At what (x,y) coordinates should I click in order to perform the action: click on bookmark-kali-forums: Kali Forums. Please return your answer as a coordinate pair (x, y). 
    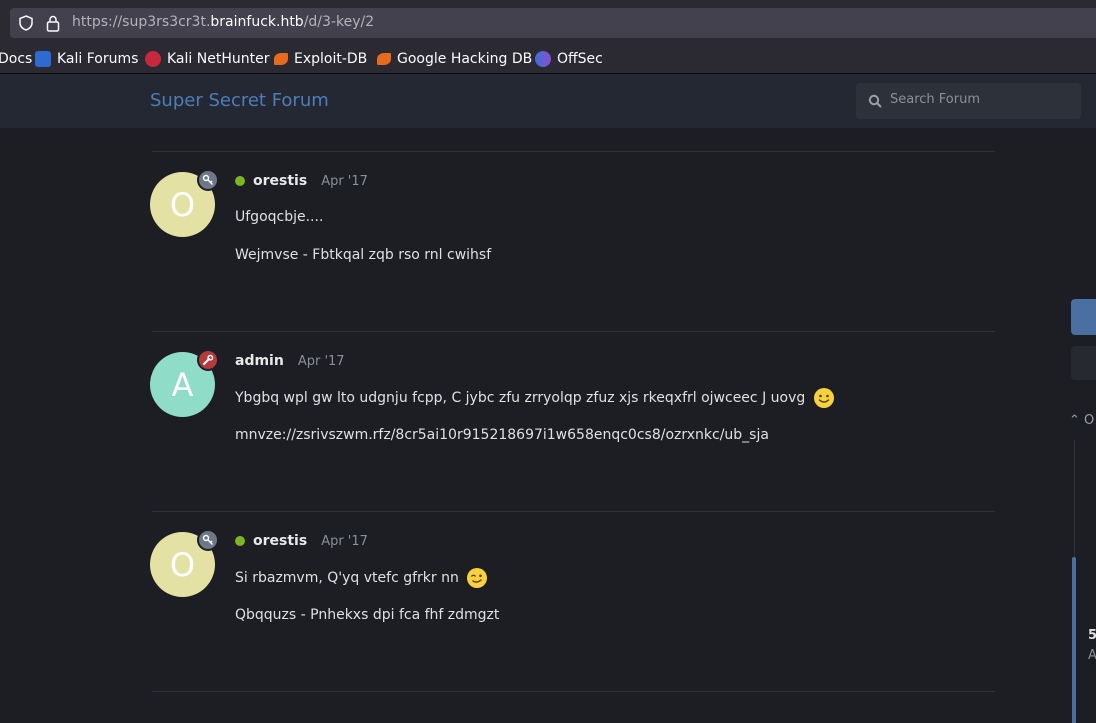
    Looking at the image, I should click on (86, 59).